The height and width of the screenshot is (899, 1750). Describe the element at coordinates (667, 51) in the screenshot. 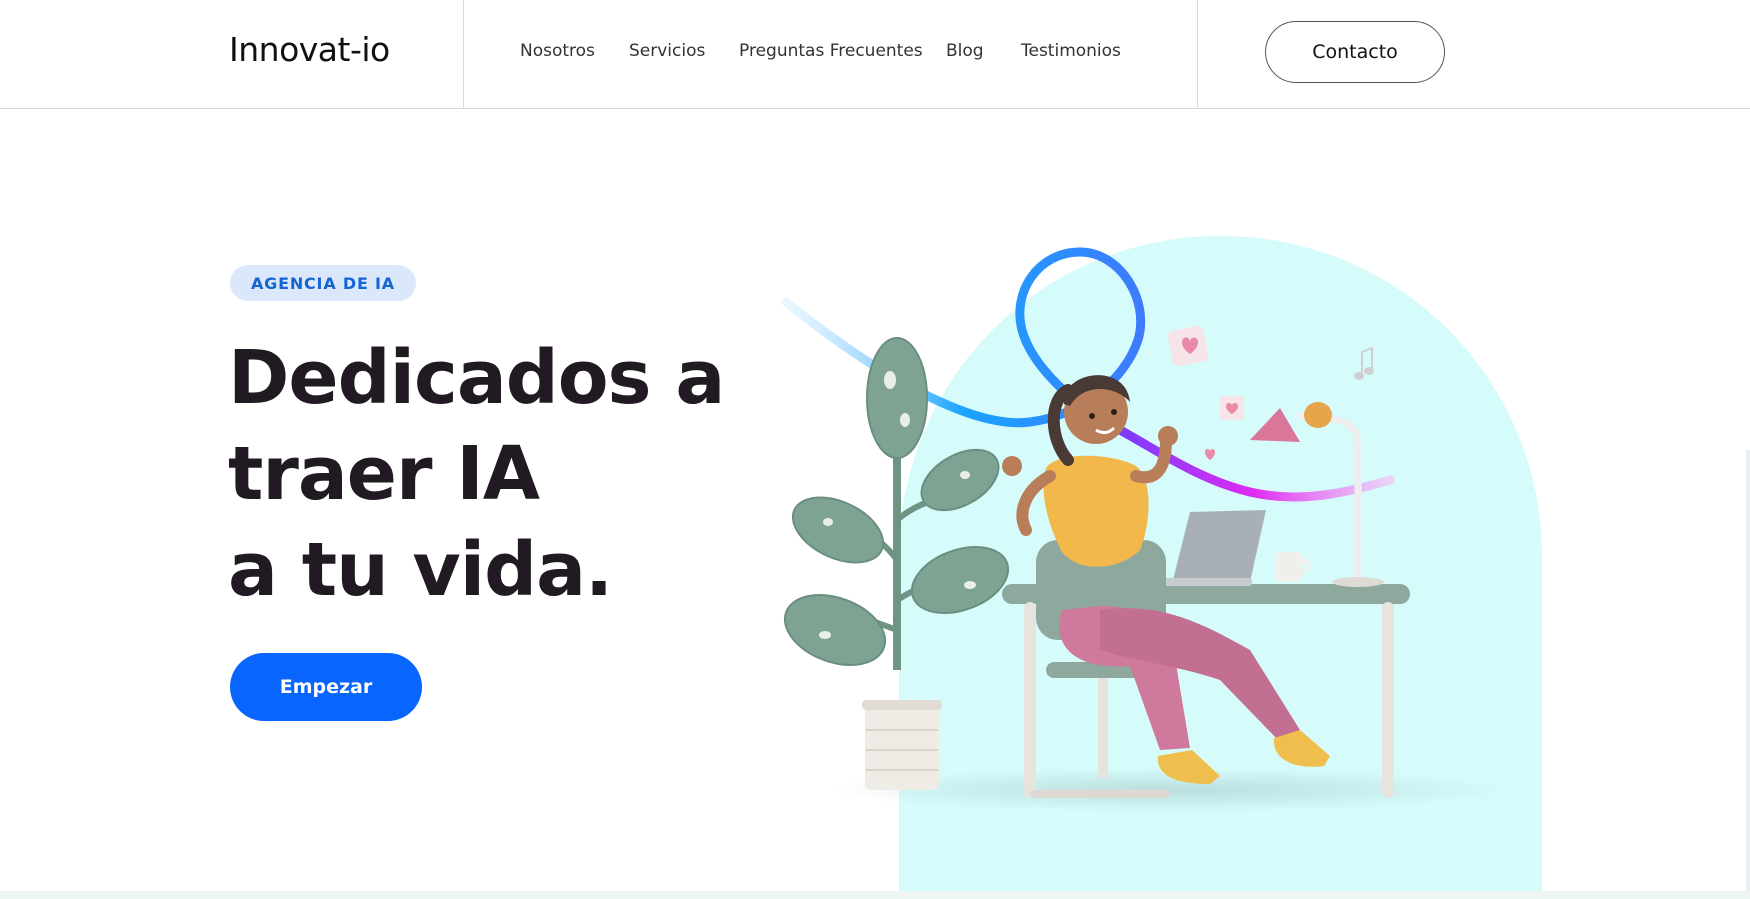

I see `nav-item-servicios: Servicios` at that location.